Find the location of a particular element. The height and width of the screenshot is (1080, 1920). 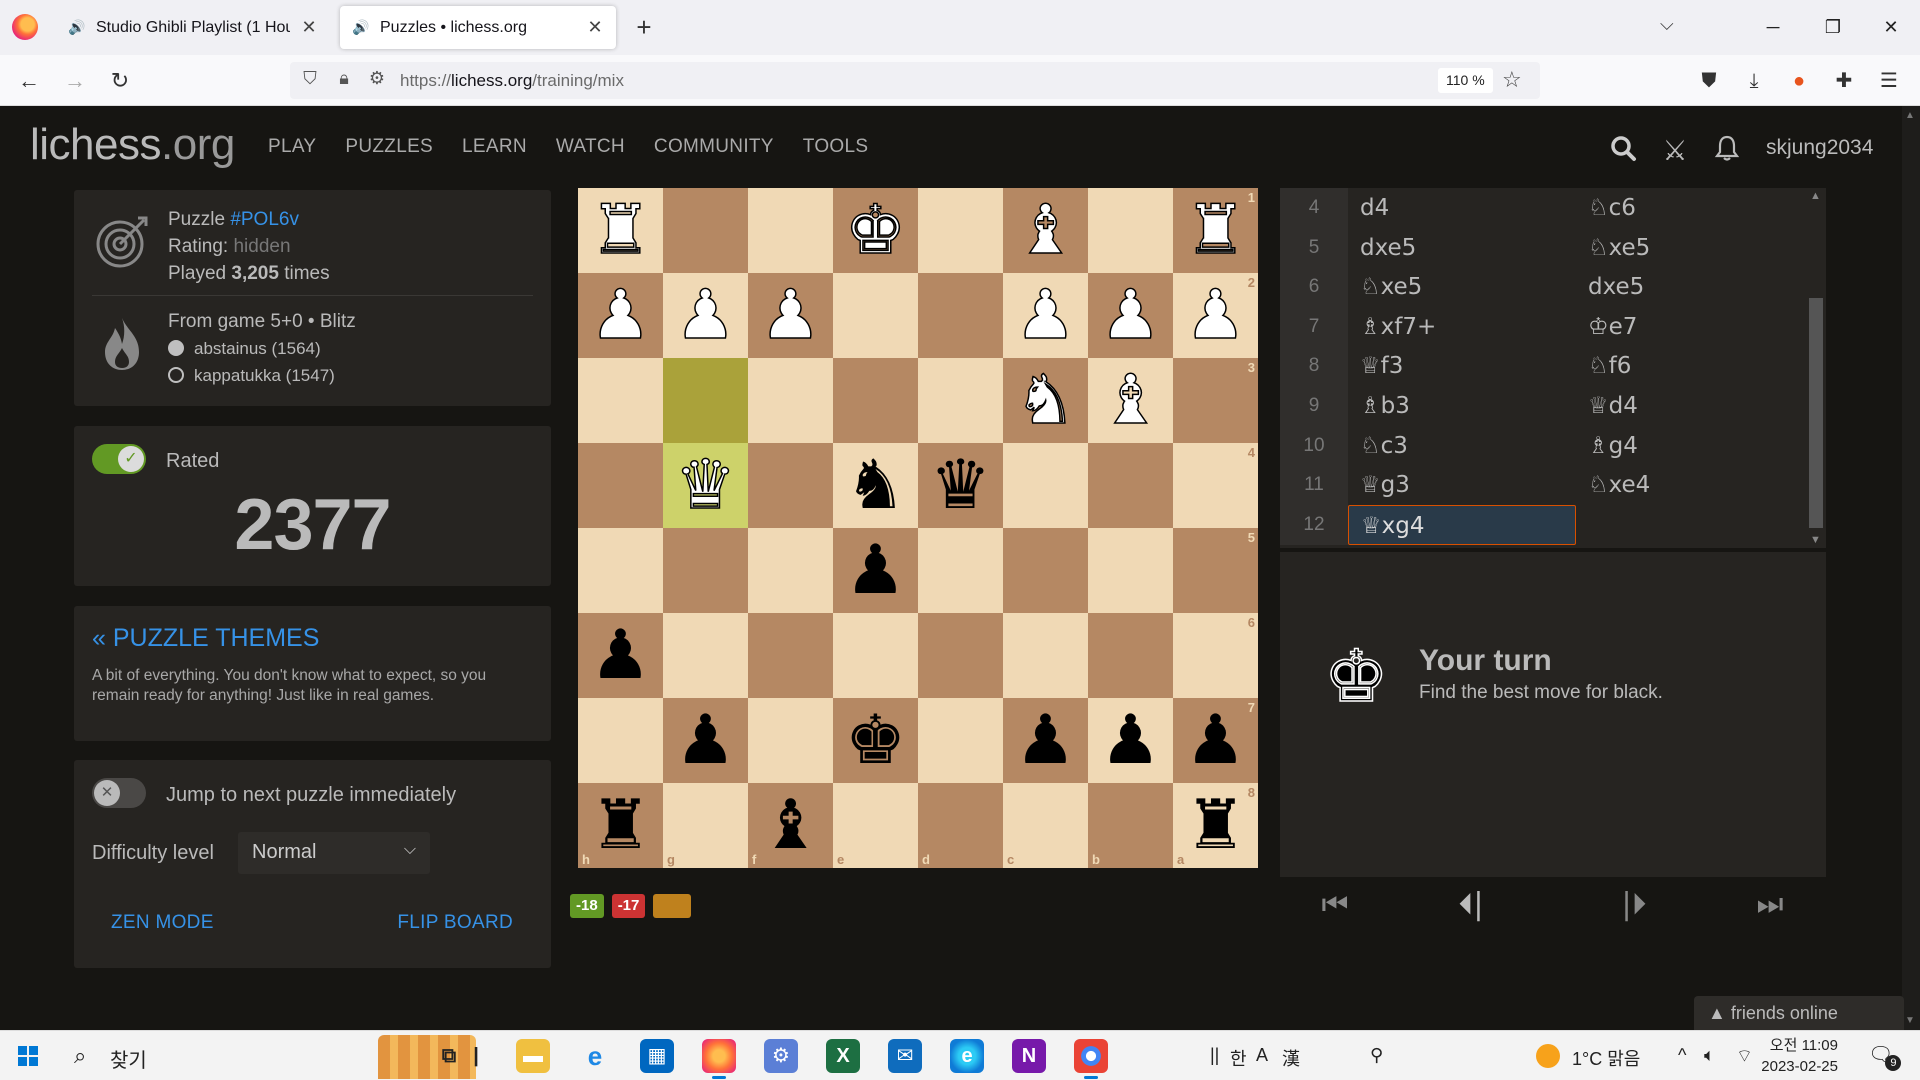

flip-board-button: FLIP BOARD is located at coordinates (455, 923).